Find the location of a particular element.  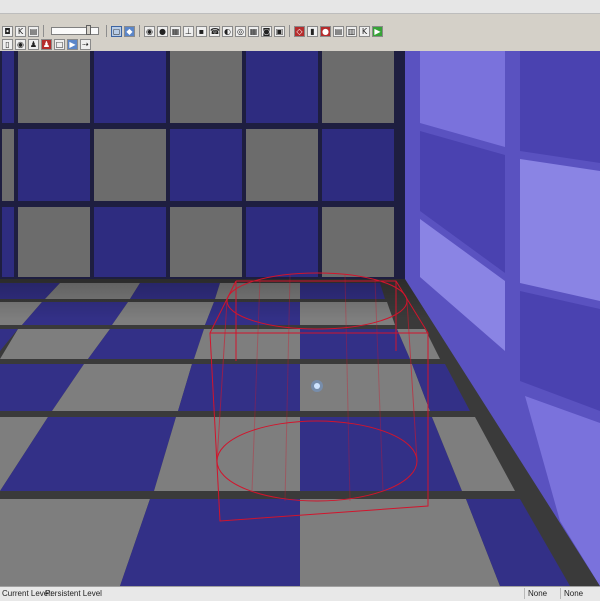

viewport-toolbar: ▯ ◉ ♟ ♟ □ ▶ ⇢ is located at coordinates (300, 45).